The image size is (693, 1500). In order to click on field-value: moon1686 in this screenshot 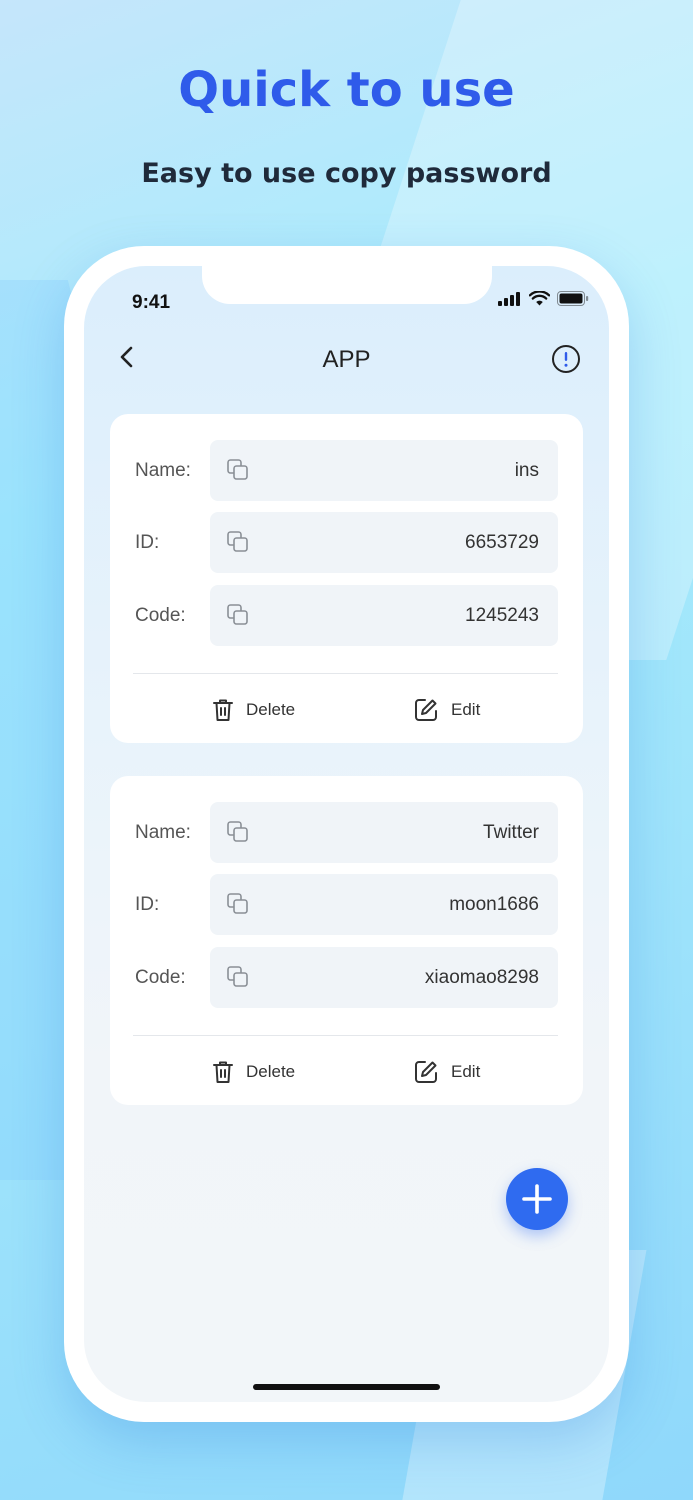, I will do `click(494, 904)`.